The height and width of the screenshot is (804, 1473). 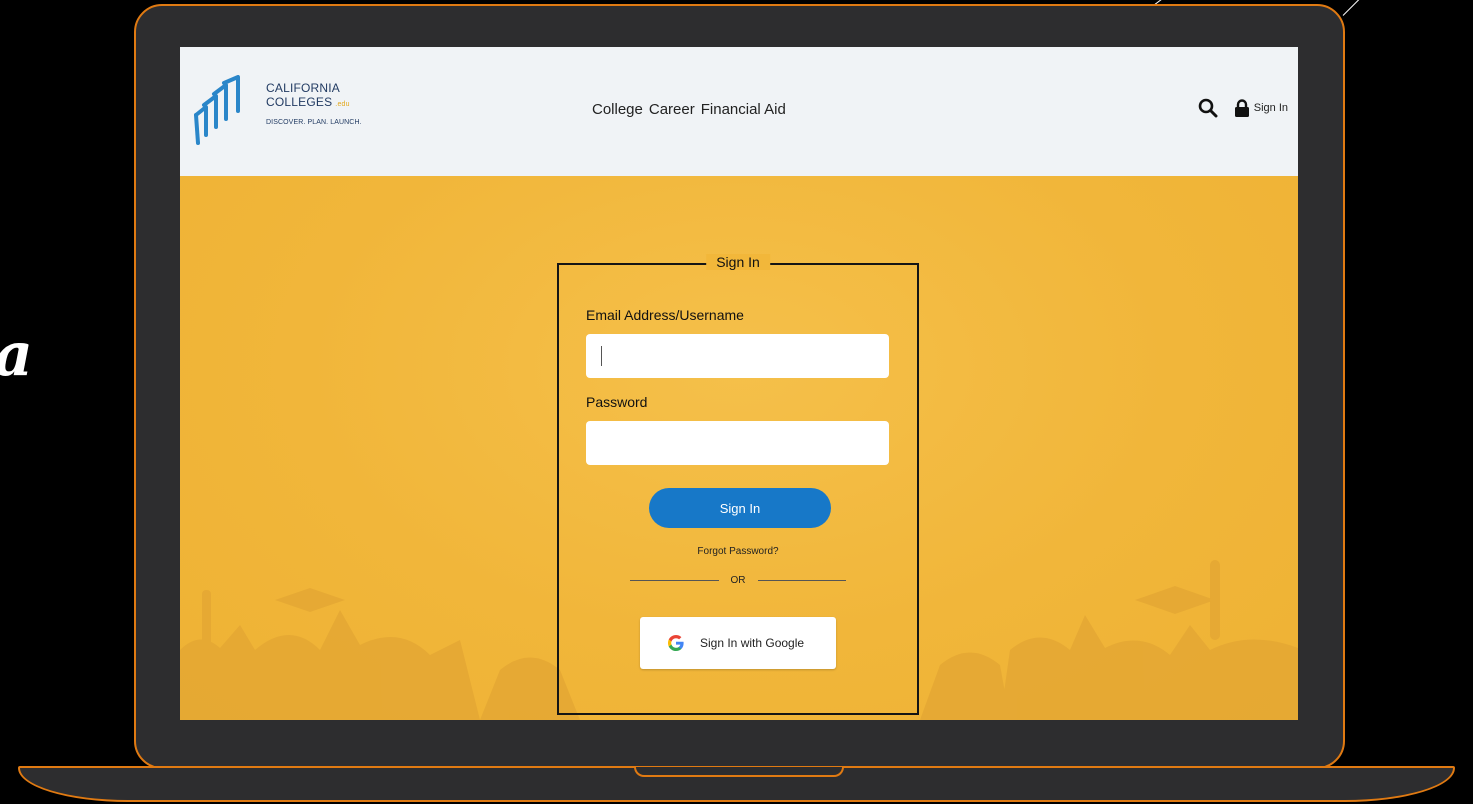 What do you see at coordinates (16, 355) in the screenshot?
I see `decorative-glyph: a` at bounding box center [16, 355].